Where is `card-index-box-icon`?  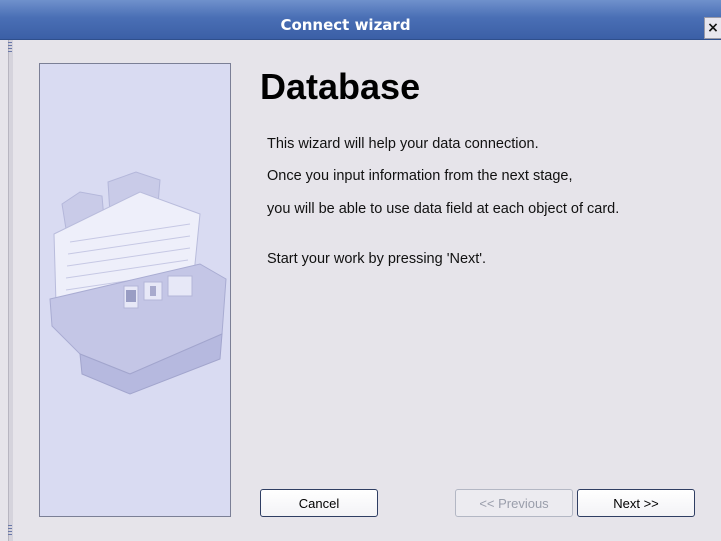 card-index-box-icon is located at coordinates (138, 283).